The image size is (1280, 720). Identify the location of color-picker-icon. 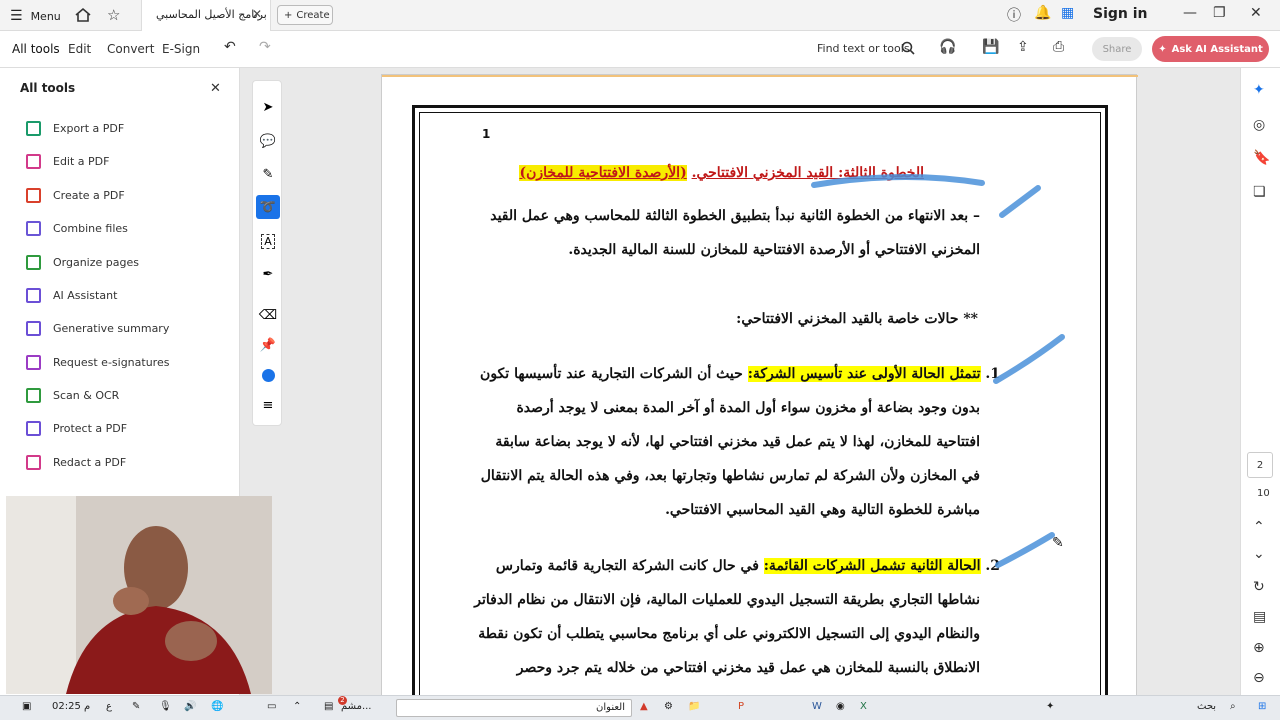
(268, 375).